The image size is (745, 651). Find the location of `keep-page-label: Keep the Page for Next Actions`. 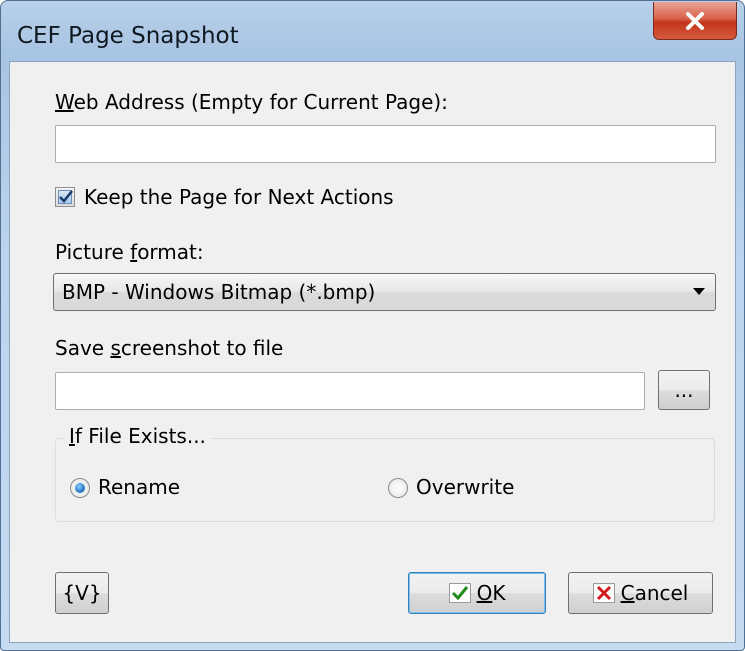

keep-page-label: Keep the Page for Next Actions is located at coordinates (239, 197).